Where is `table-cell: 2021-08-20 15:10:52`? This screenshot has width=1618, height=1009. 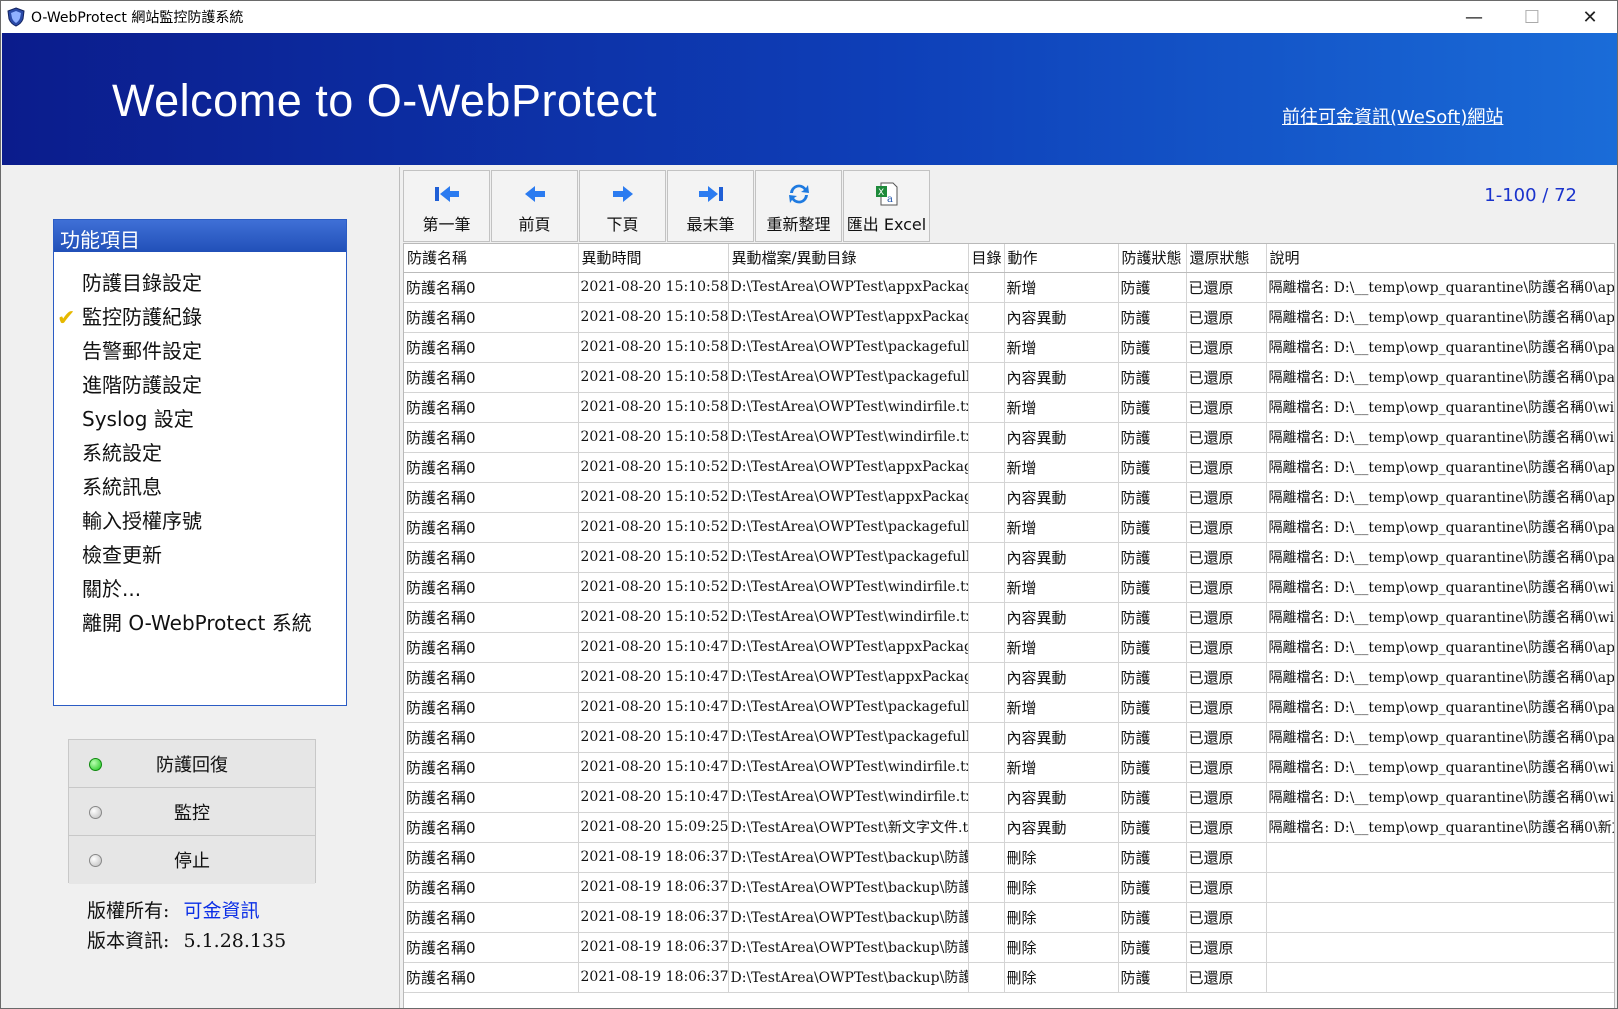
table-cell: 2021-08-20 15:10:52 is located at coordinates (653, 467).